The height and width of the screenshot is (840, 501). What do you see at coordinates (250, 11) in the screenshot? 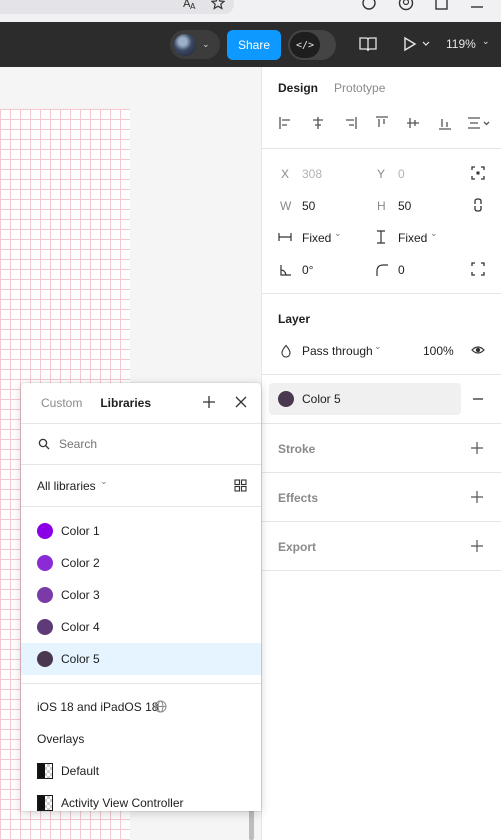
I see `browser-toolbar: AA` at bounding box center [250, 11].